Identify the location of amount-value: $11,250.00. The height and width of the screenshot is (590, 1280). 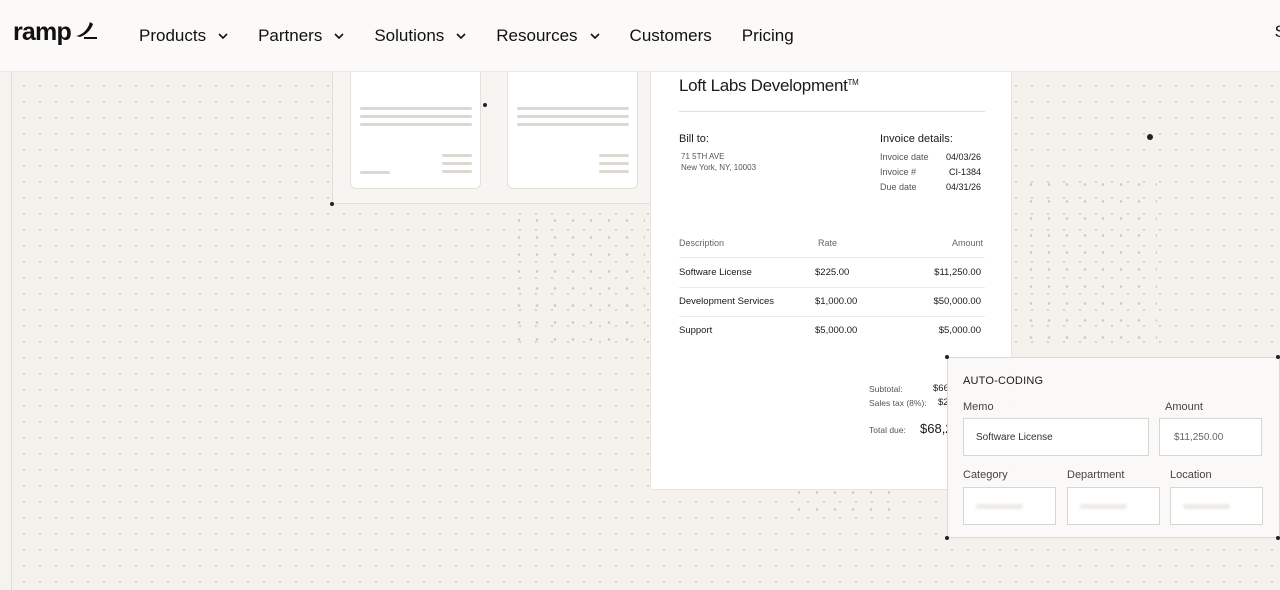
(1199, 437).